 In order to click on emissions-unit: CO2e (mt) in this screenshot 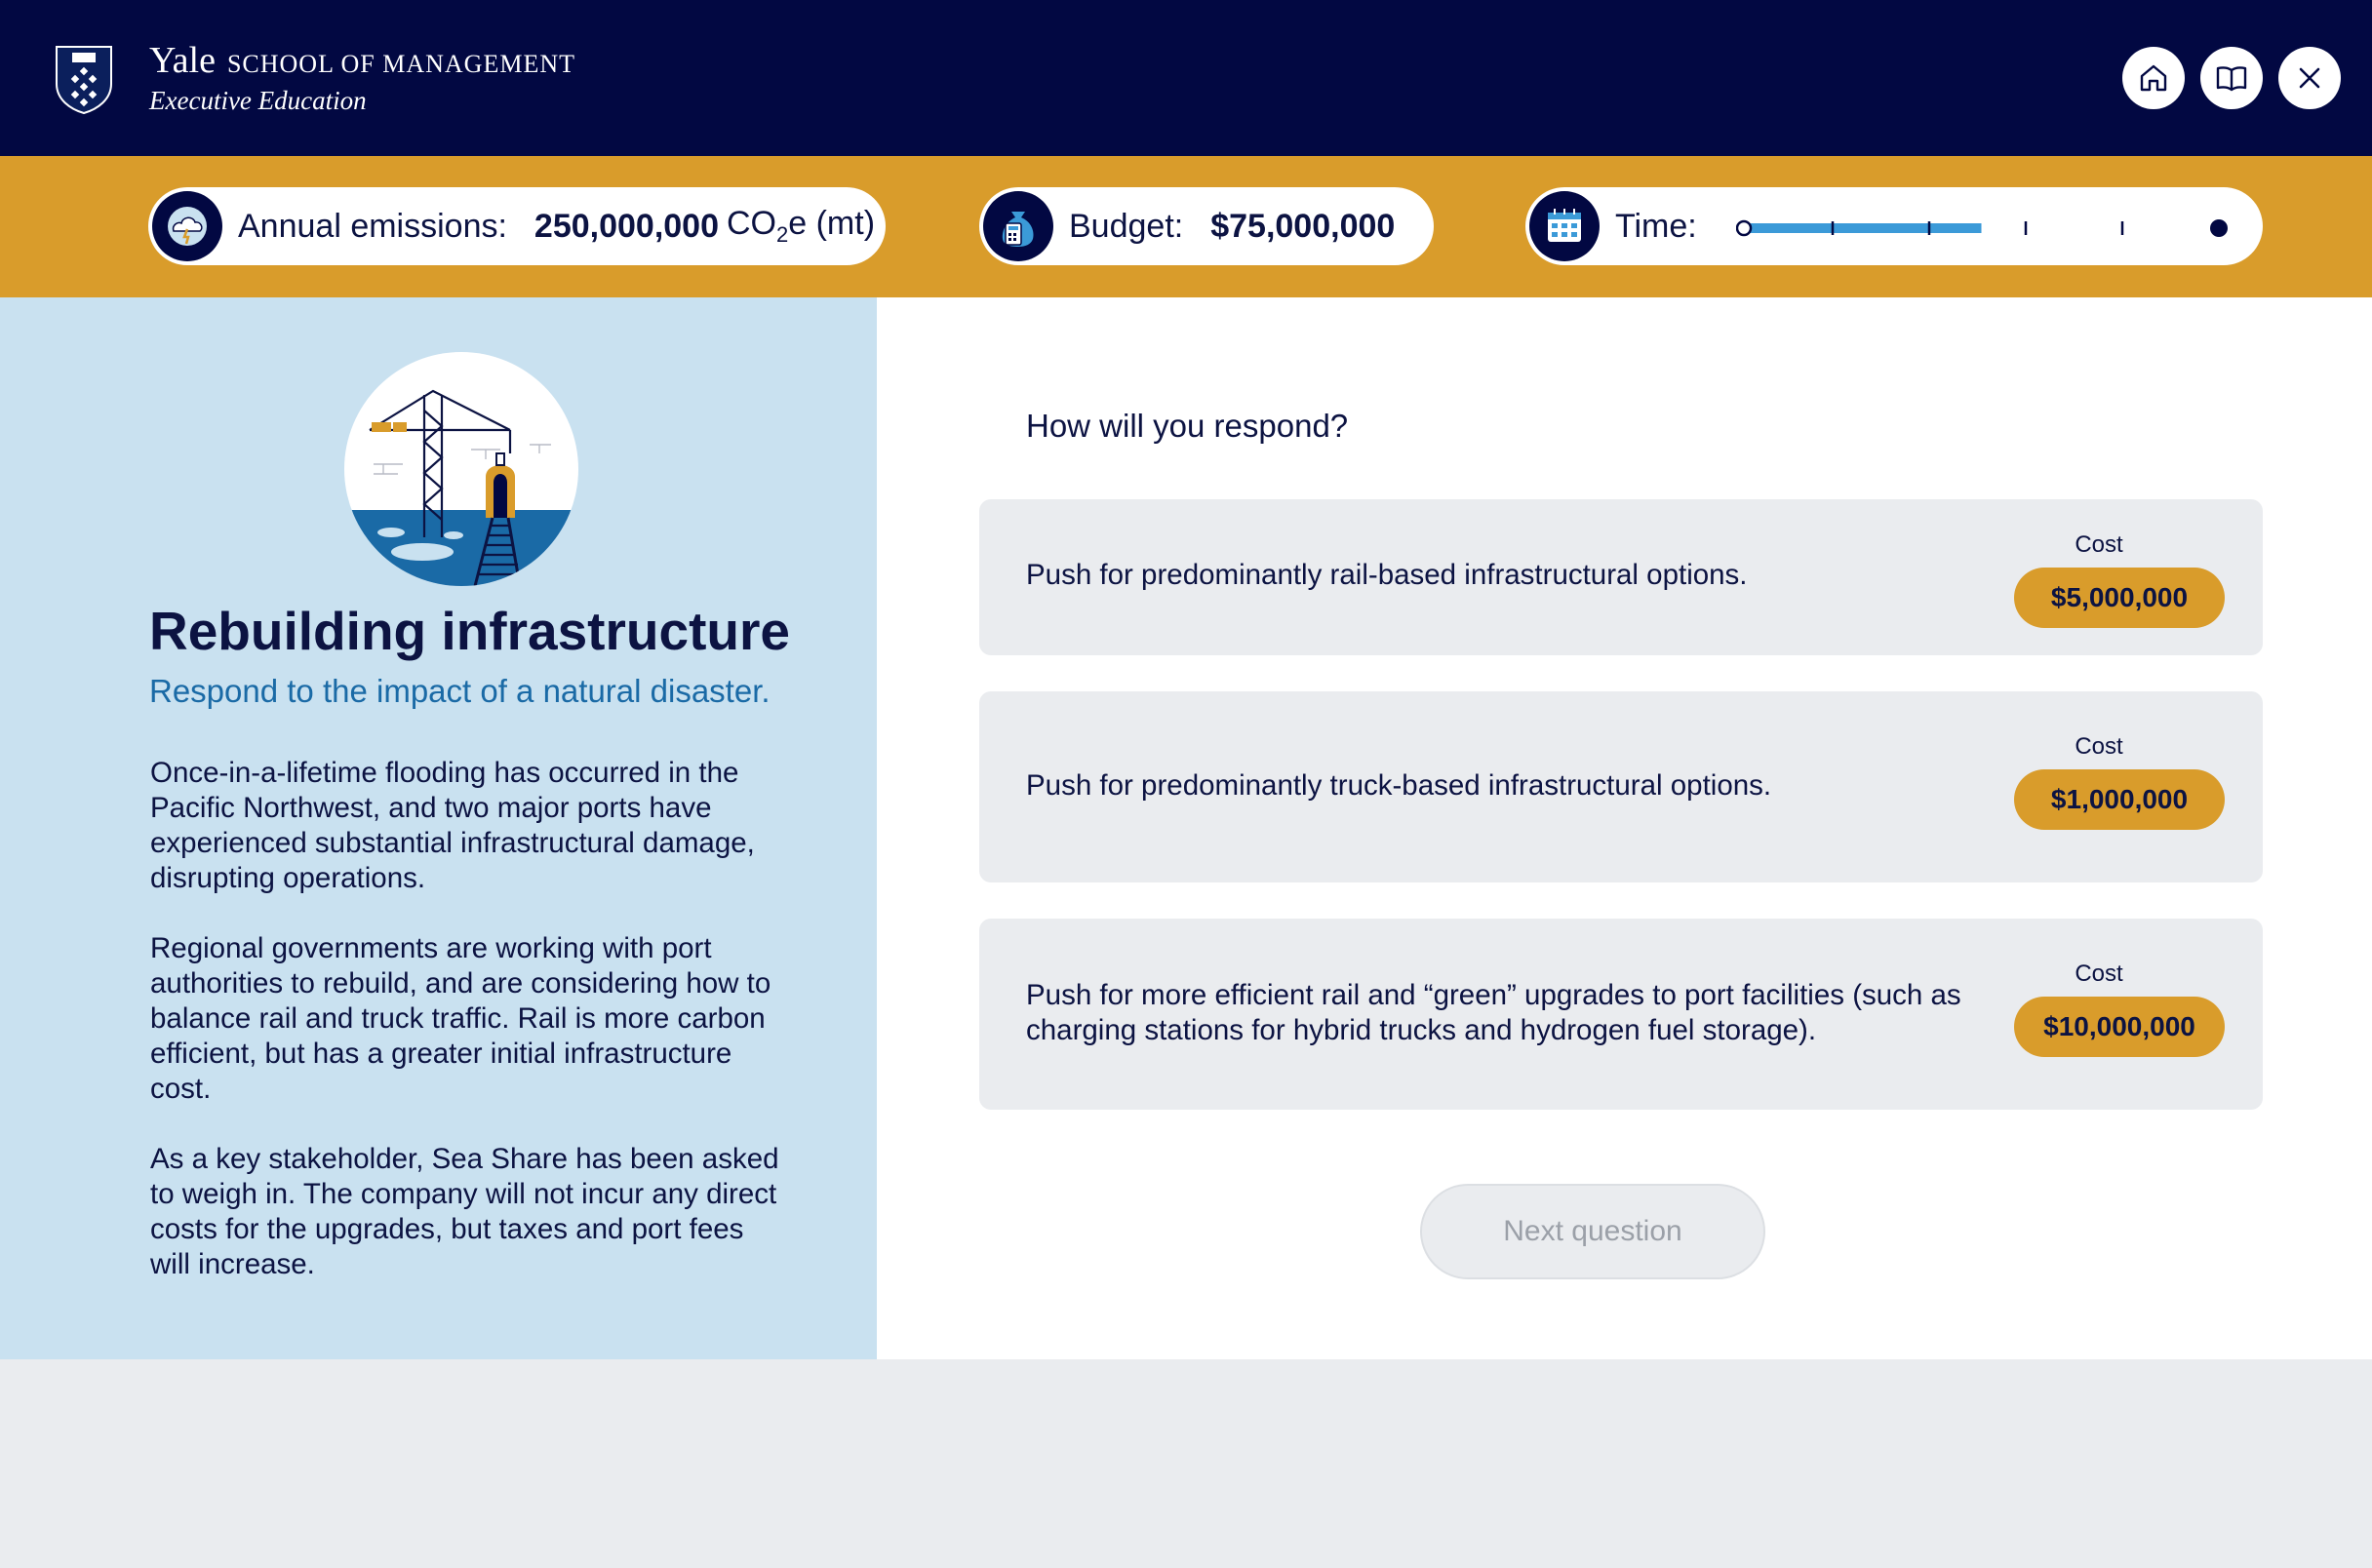, I will do `click(801, 226)`.